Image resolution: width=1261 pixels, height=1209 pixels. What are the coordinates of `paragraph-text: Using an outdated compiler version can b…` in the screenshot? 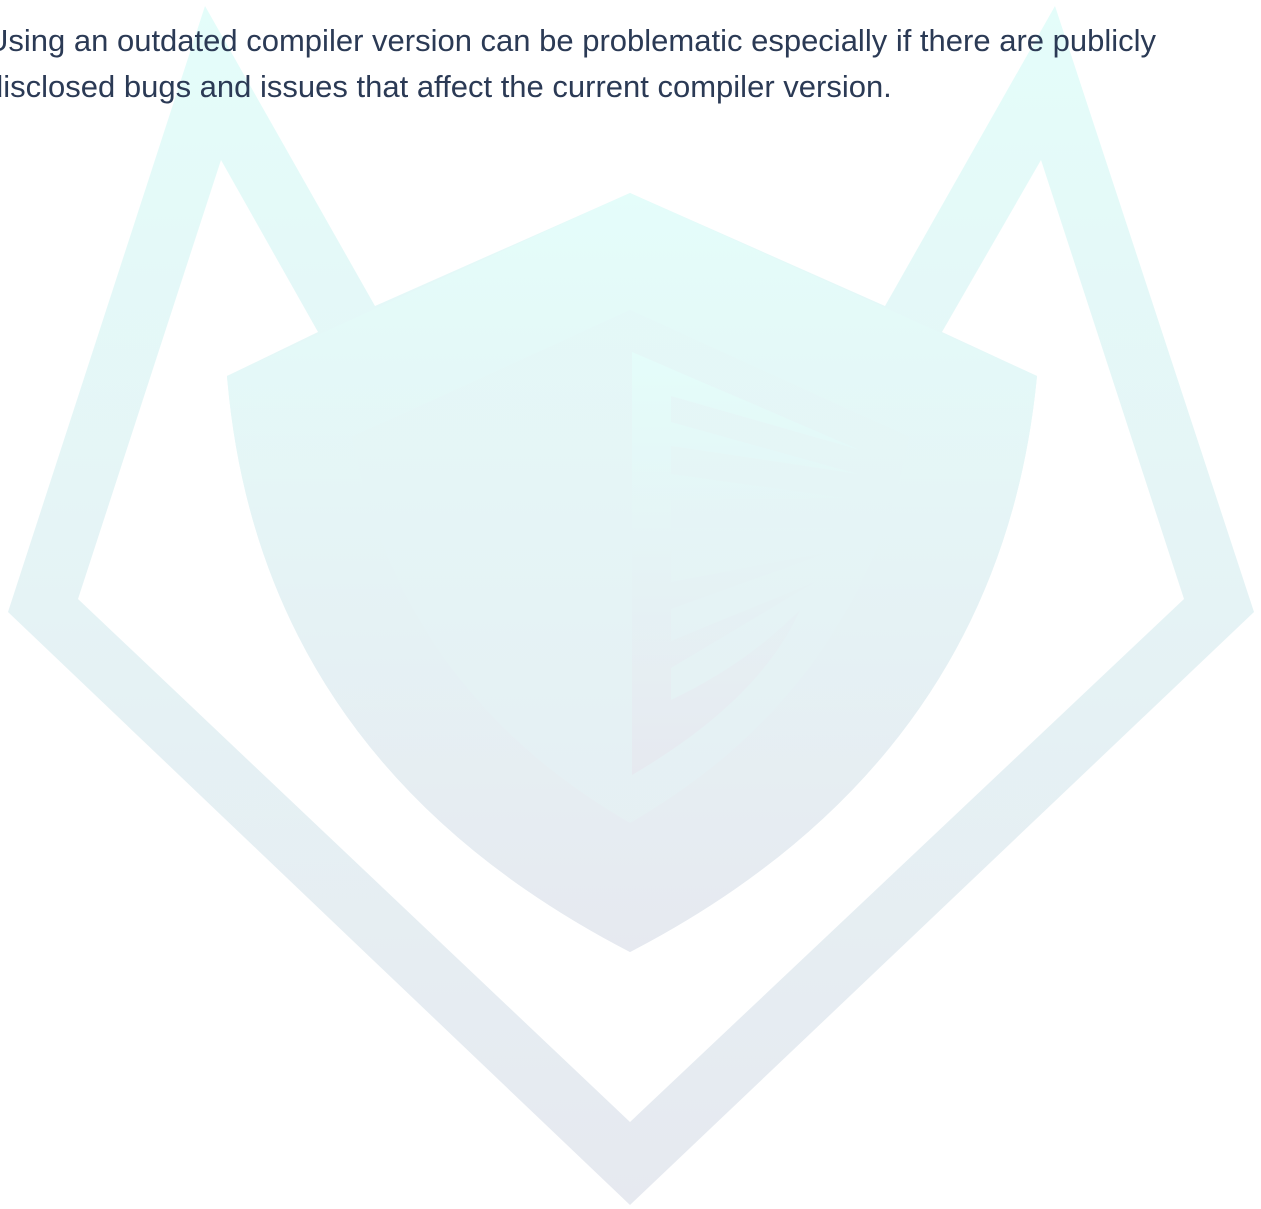 It's located at (630, 64).